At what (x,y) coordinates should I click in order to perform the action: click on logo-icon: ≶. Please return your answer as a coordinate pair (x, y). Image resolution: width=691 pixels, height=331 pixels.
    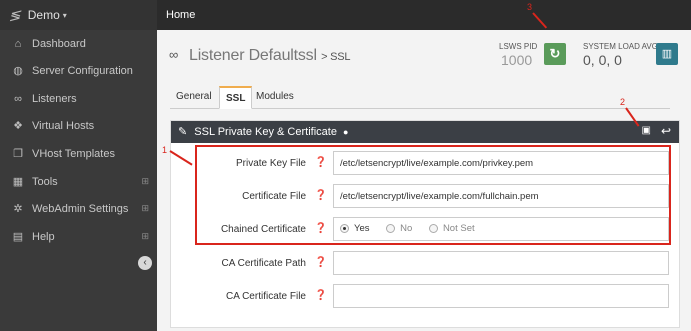
    Looking at the image, I should click on (16, 14).